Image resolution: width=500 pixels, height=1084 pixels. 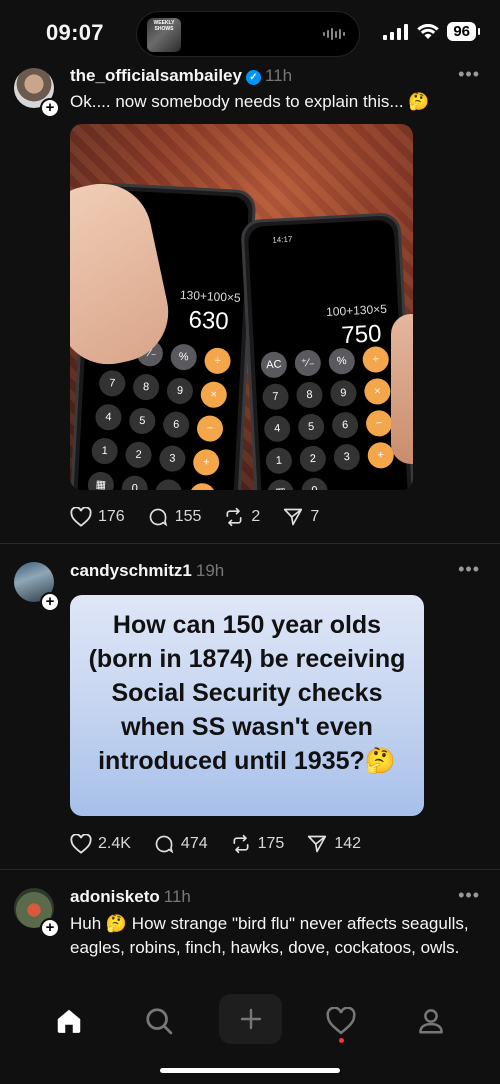 I want to click on create-icon, so click(x=250, y=1019).